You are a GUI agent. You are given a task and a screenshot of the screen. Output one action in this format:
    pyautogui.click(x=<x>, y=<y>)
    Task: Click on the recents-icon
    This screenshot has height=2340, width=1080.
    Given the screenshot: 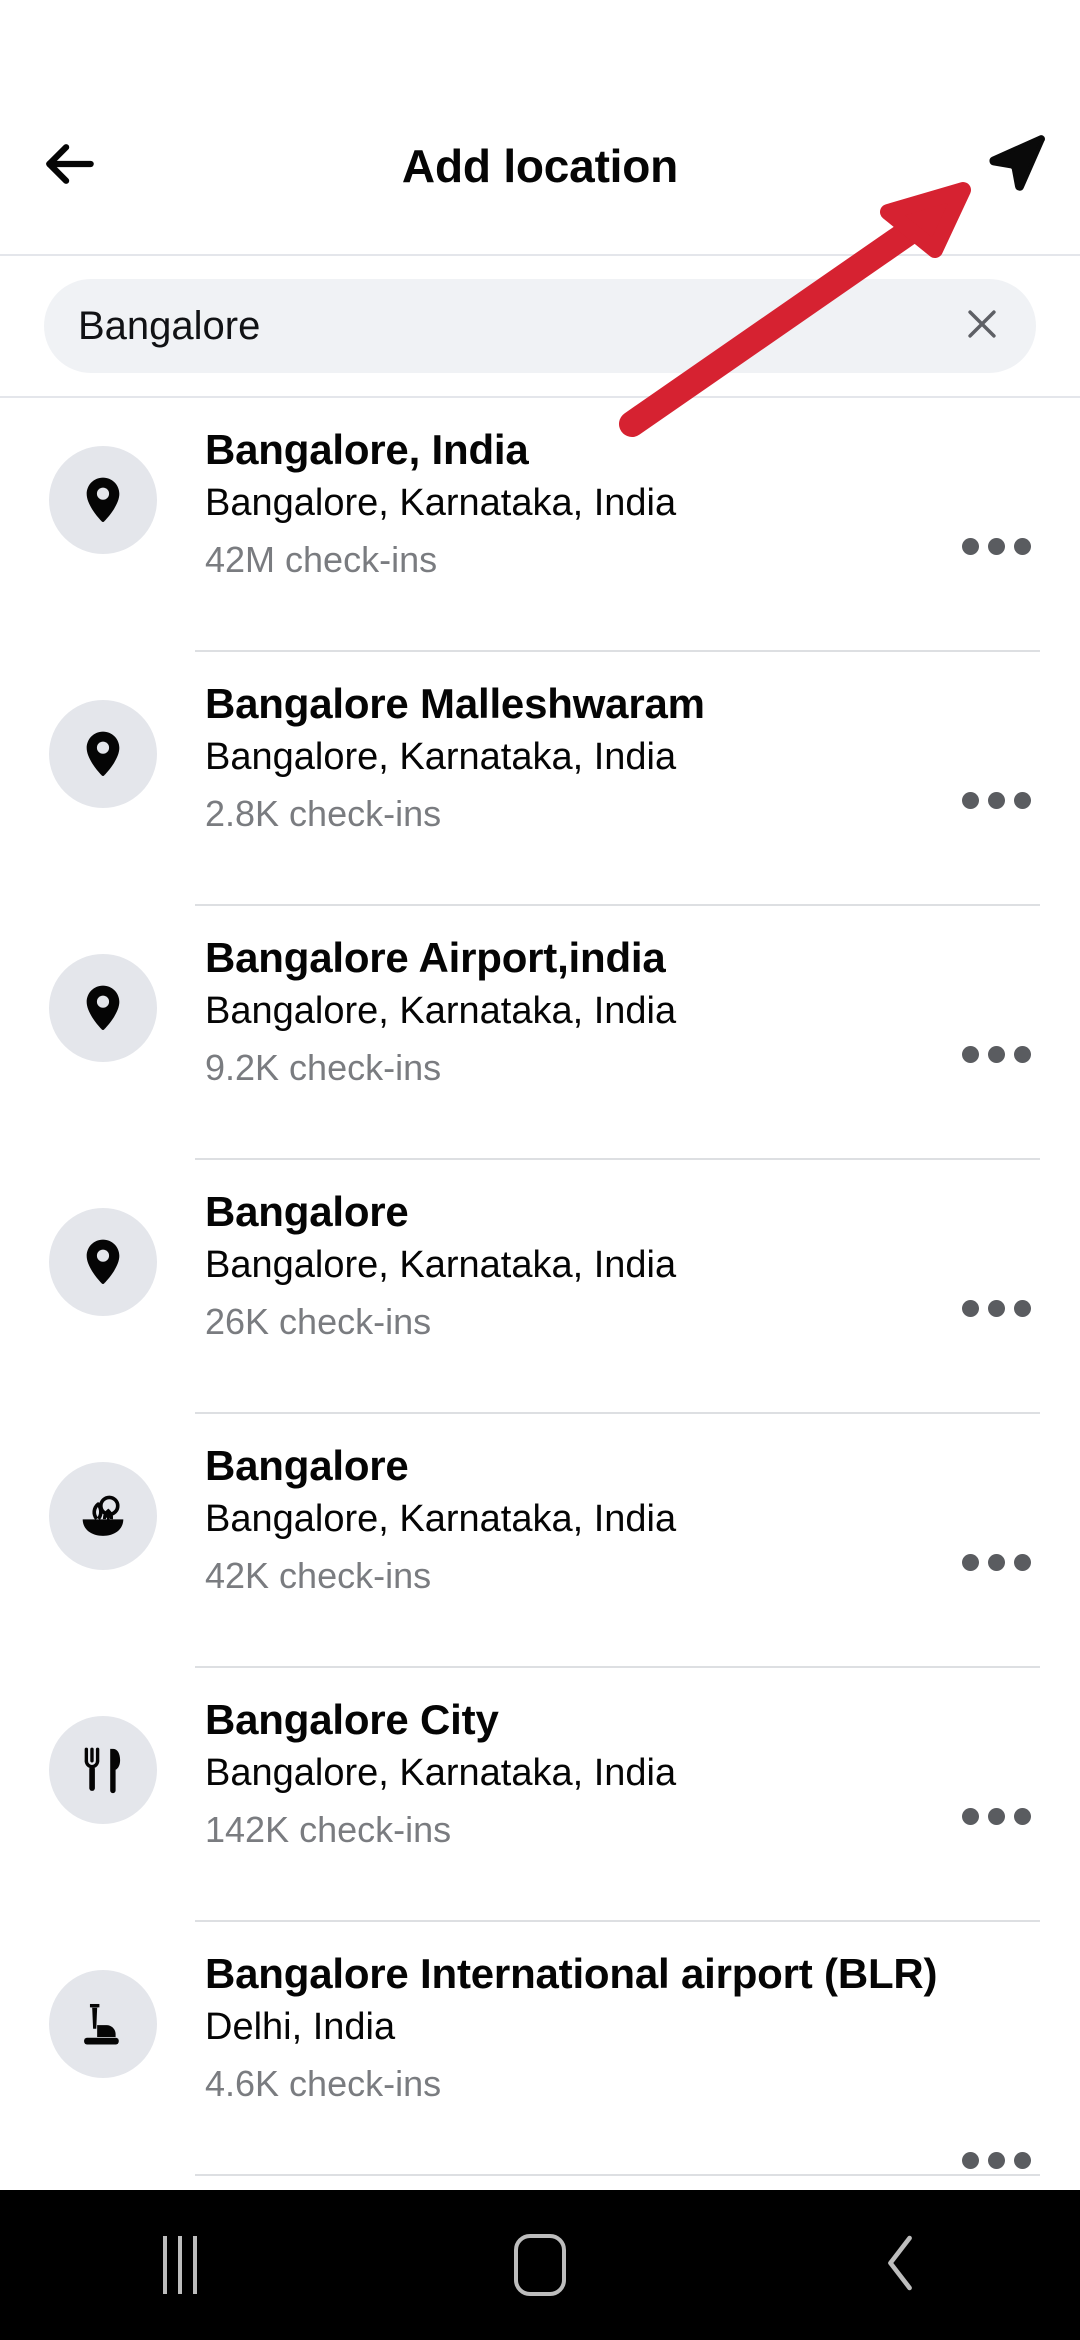 What is the action you would take?
    pyautogui.click(x=180, y=2265)
    